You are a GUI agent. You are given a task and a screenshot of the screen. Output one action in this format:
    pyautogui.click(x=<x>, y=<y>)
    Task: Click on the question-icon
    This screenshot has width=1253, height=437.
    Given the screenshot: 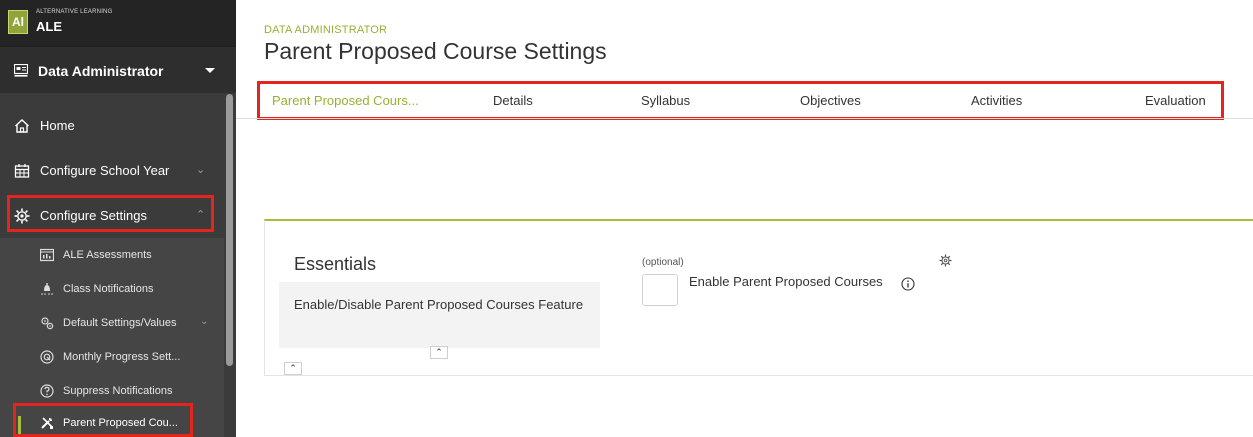 What is the action you would take?
    pyautogui.click(x=47, y=391)
    